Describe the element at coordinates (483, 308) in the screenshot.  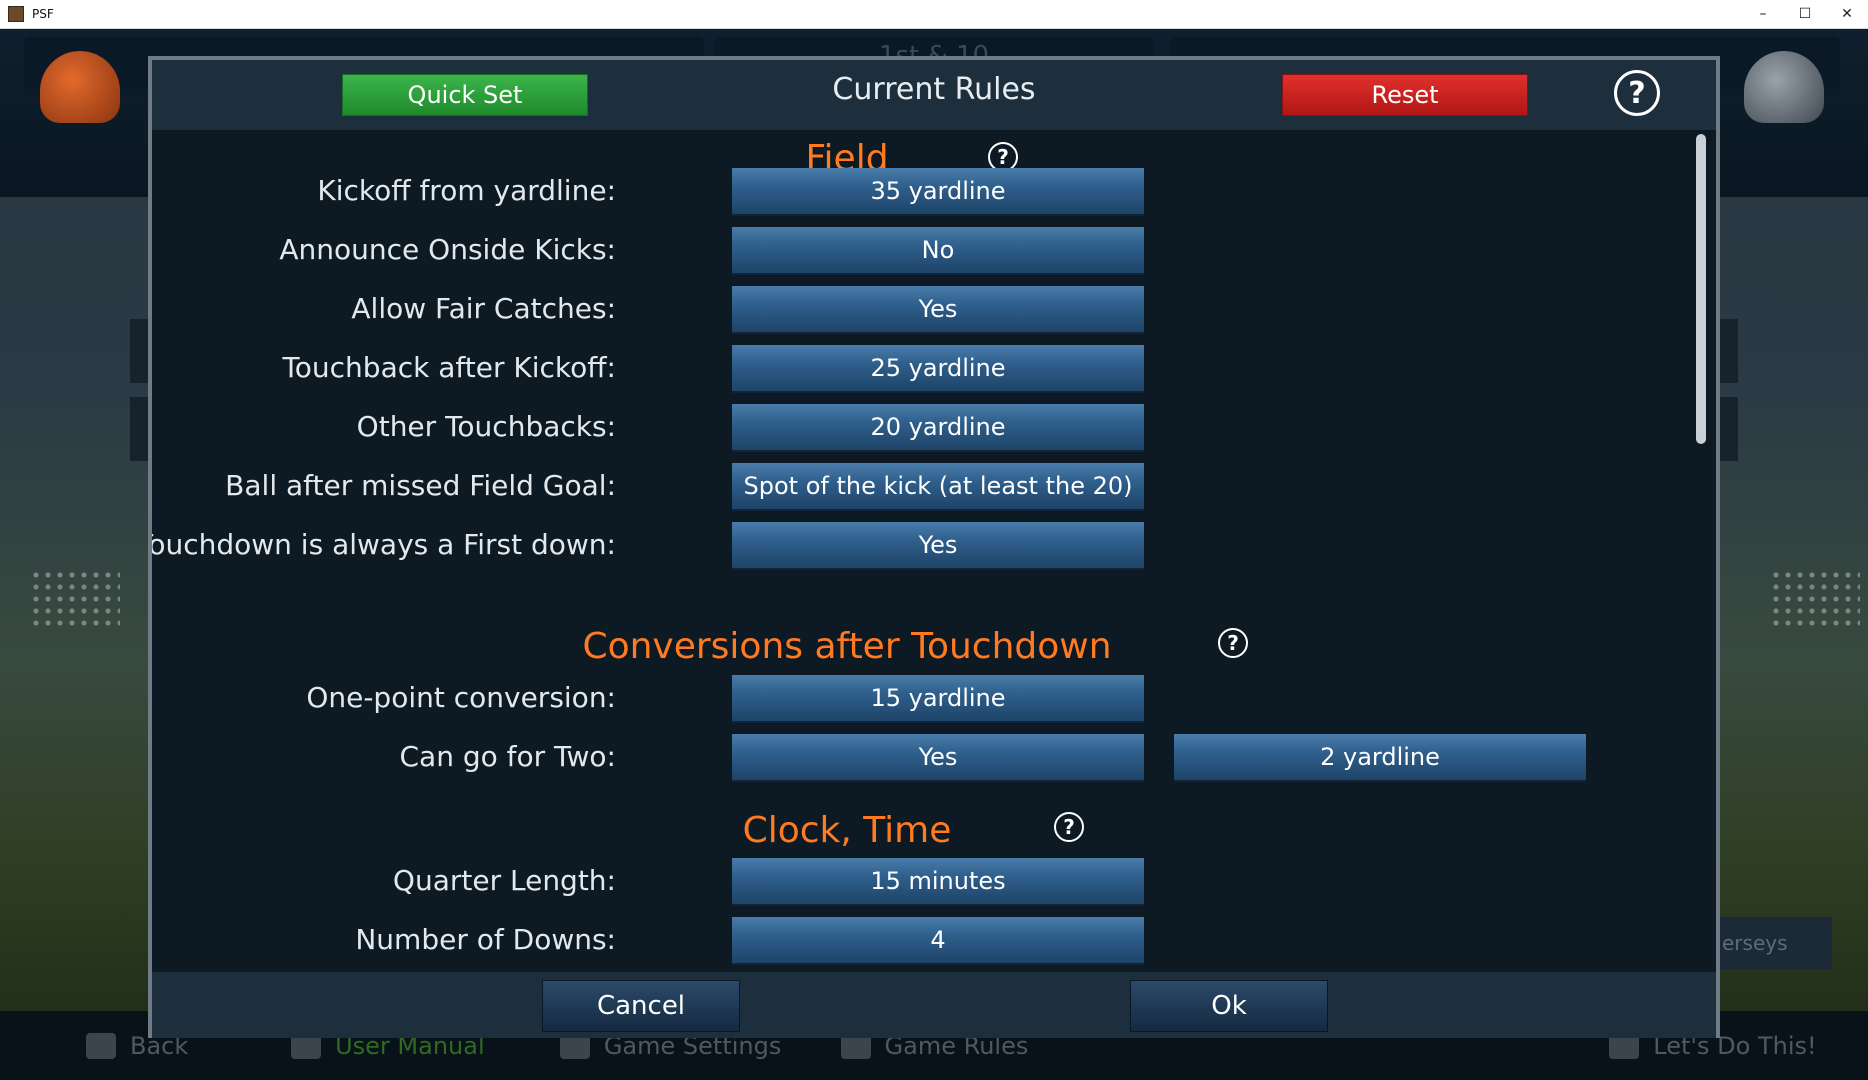
I see `row-label: Allow Fair Catches:` at that location.